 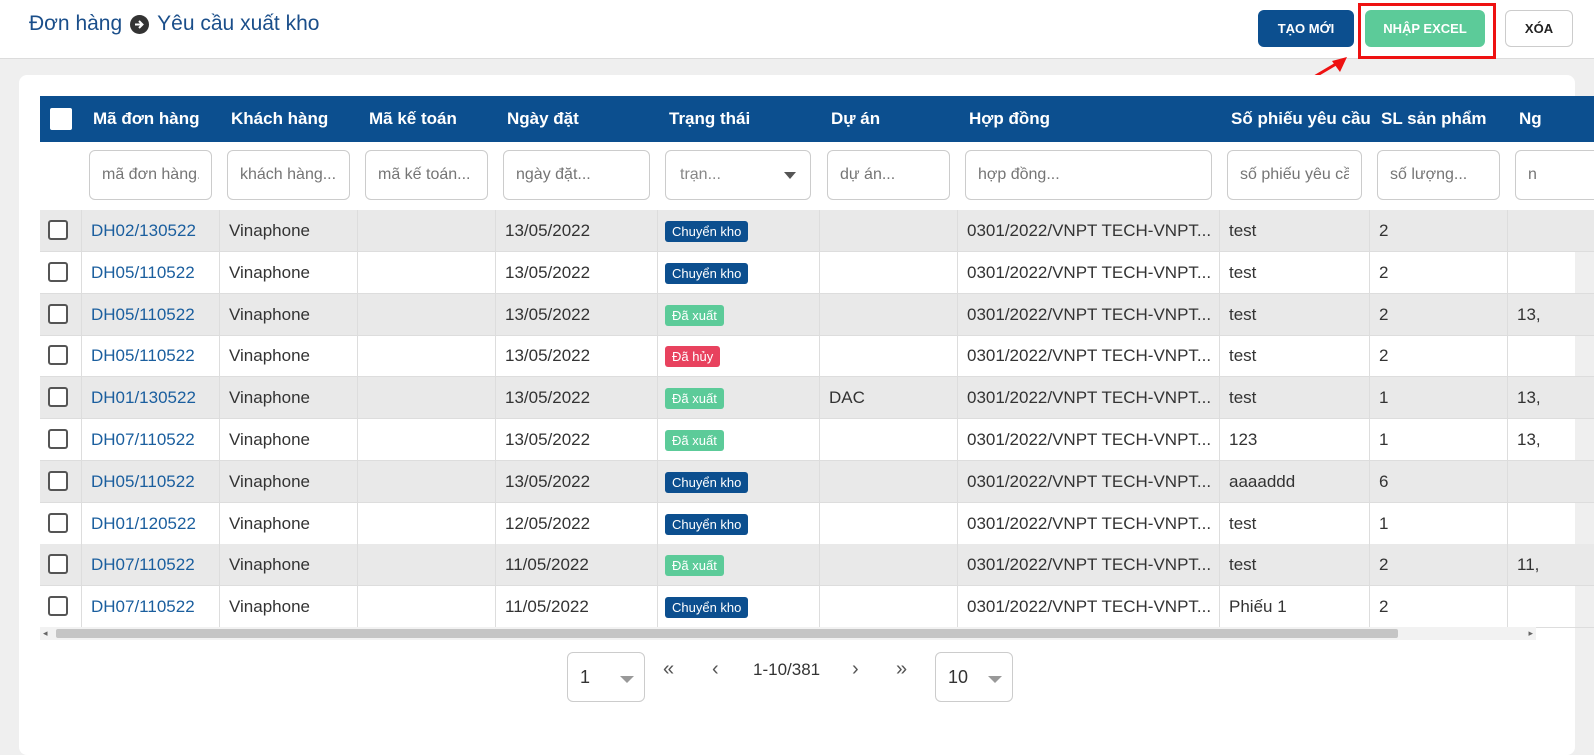 I want to click on order-code-cell: DH01/120522, so click(x=150, y=524).